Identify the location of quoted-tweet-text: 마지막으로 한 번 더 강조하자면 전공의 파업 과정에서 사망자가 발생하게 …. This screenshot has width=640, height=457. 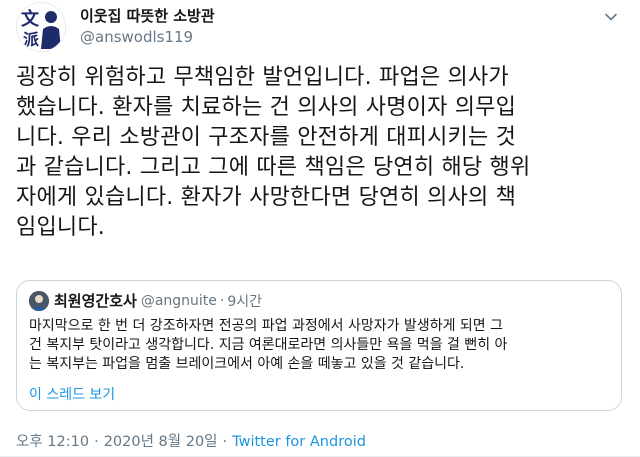
(268, 345).